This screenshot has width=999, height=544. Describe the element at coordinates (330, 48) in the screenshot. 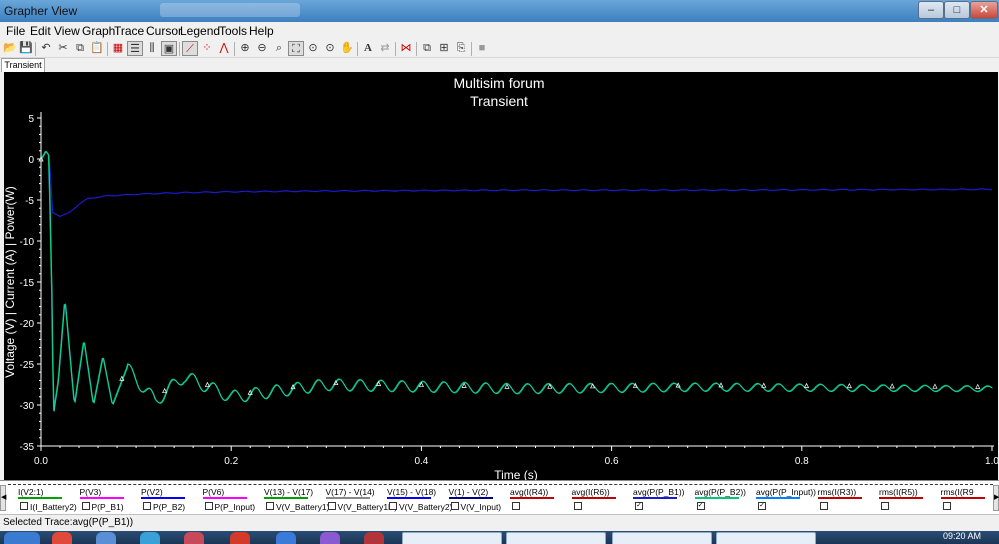

I see `zoom-x-icon: ⊙` at that location.